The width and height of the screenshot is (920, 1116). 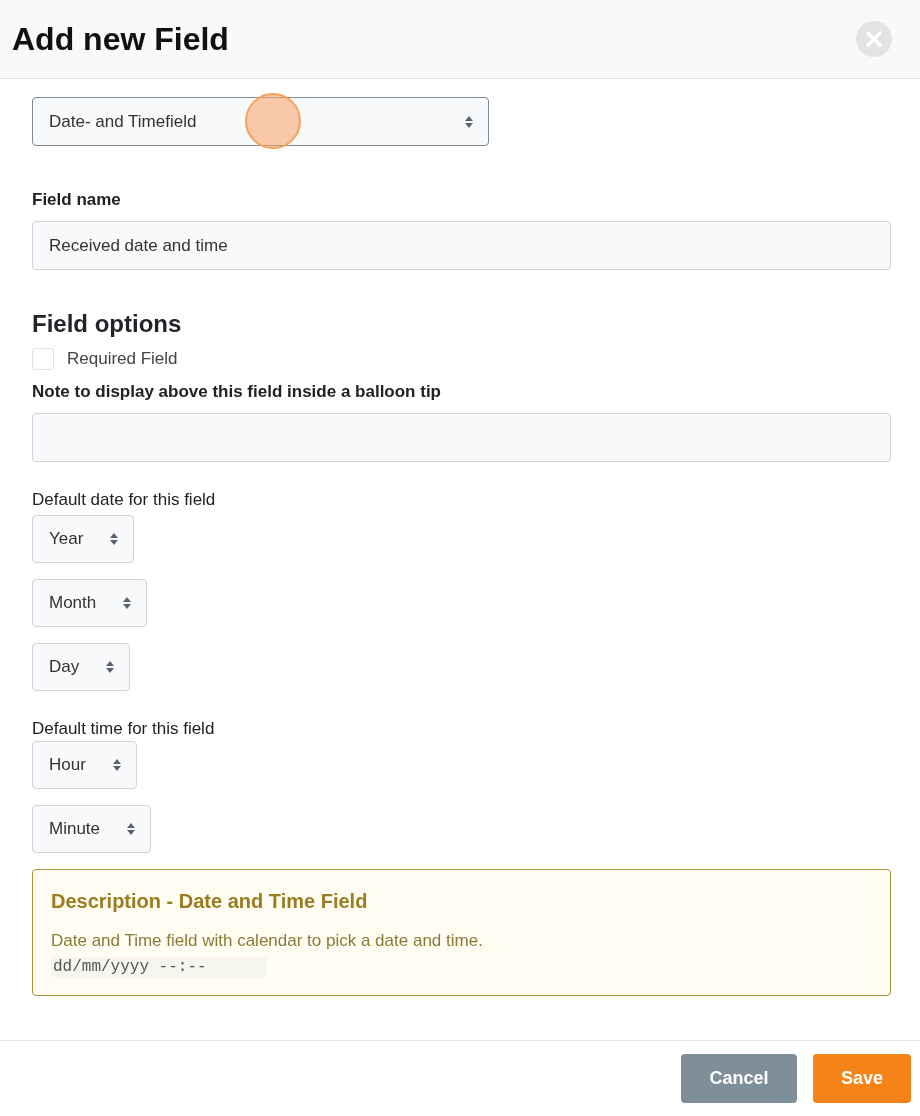 I want to click on date-time-input: dd/mm/yyyy --:--, so click(x=159, y=967).